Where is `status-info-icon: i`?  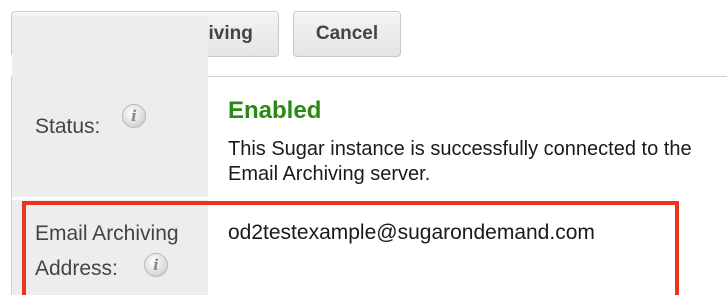 status-info-icon: i is located at coordinates (134, 116).